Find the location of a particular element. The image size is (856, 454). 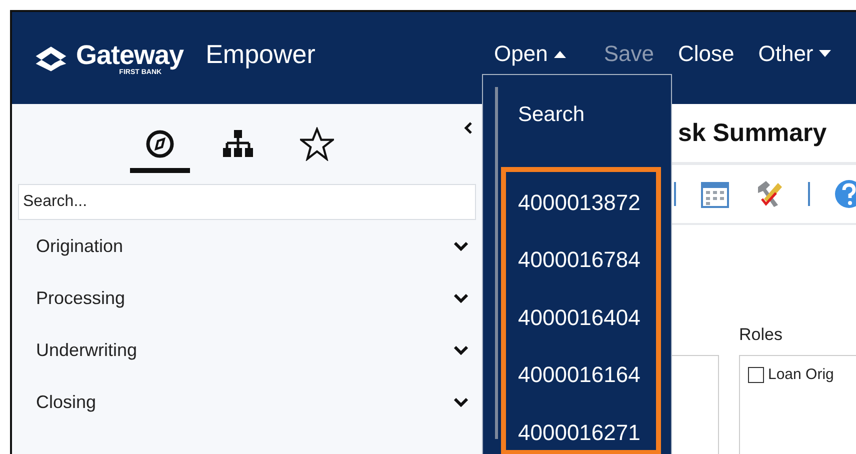

page-title: sk Summary is located at coordinates (752, 133).